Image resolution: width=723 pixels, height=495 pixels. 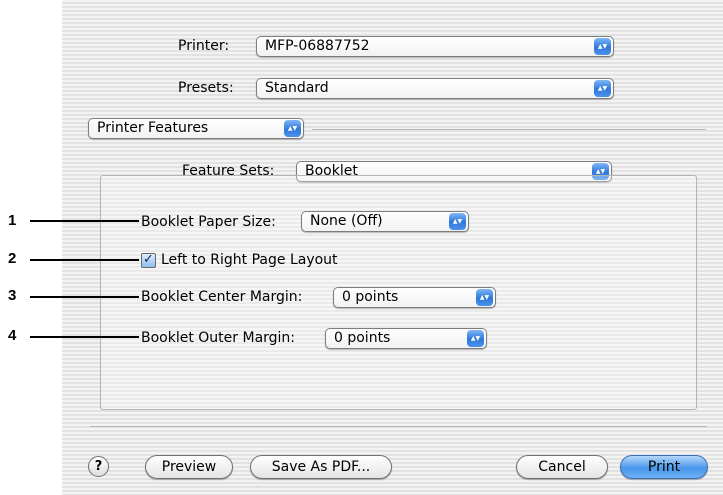 I want to click on pane-popup: Printer Features ▲▼, so click(x=196, y=128).